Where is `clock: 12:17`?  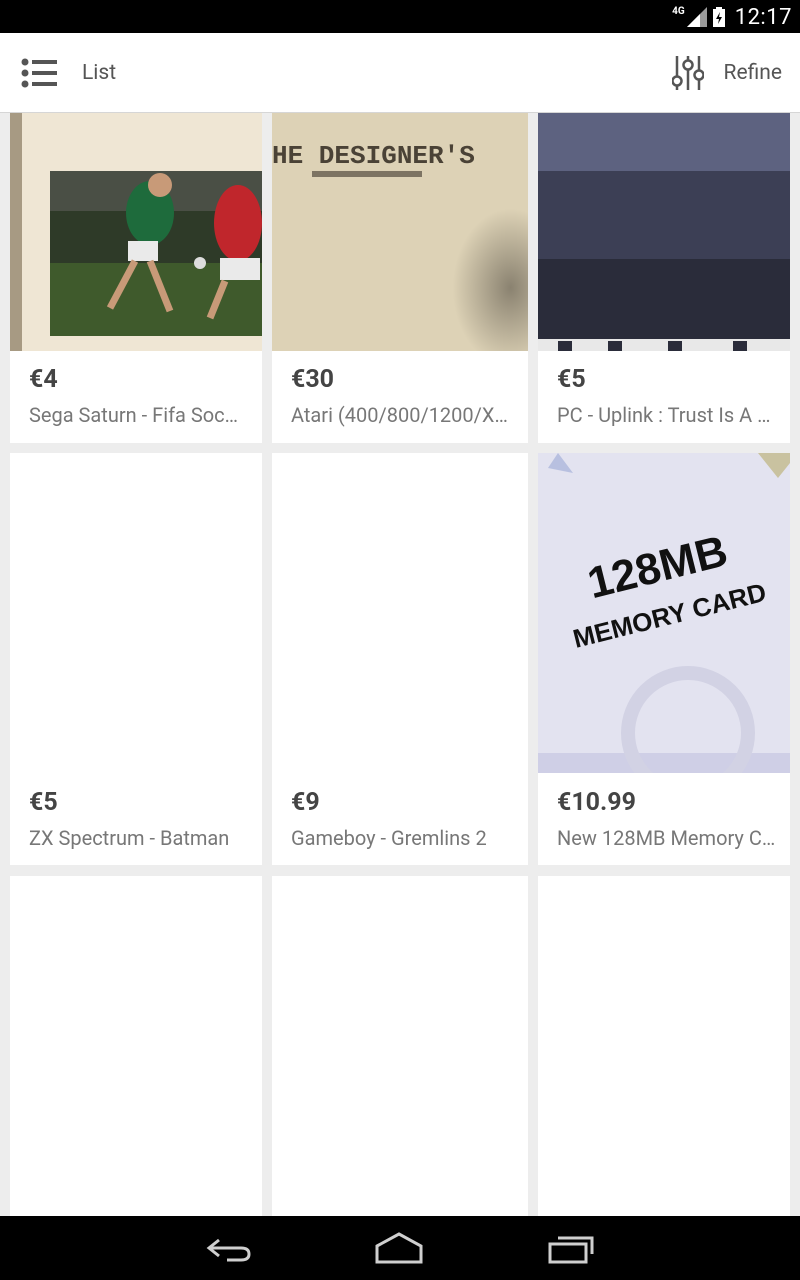 clock: 12:17 is located at coordinates (763, 17).